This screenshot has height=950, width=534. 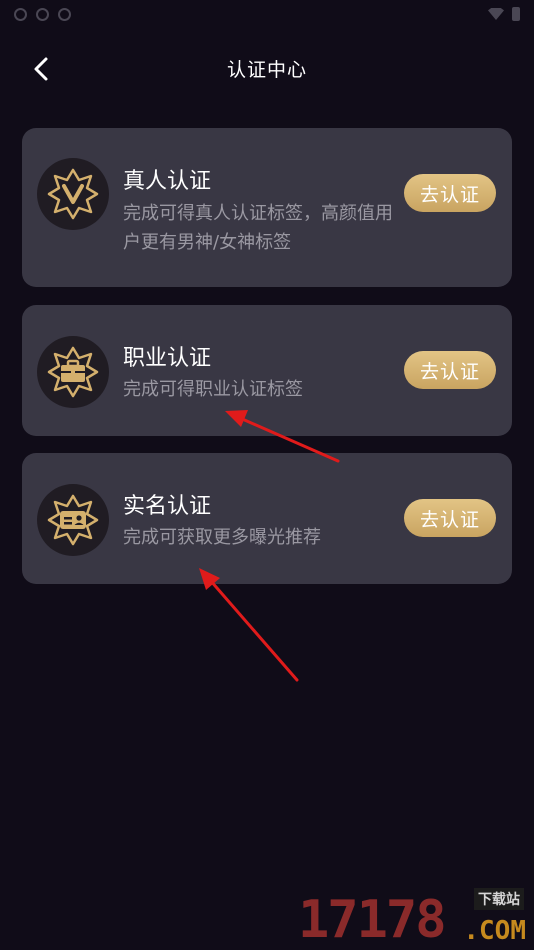 I want to click on id-card-icon, so click(x=73, y=520).